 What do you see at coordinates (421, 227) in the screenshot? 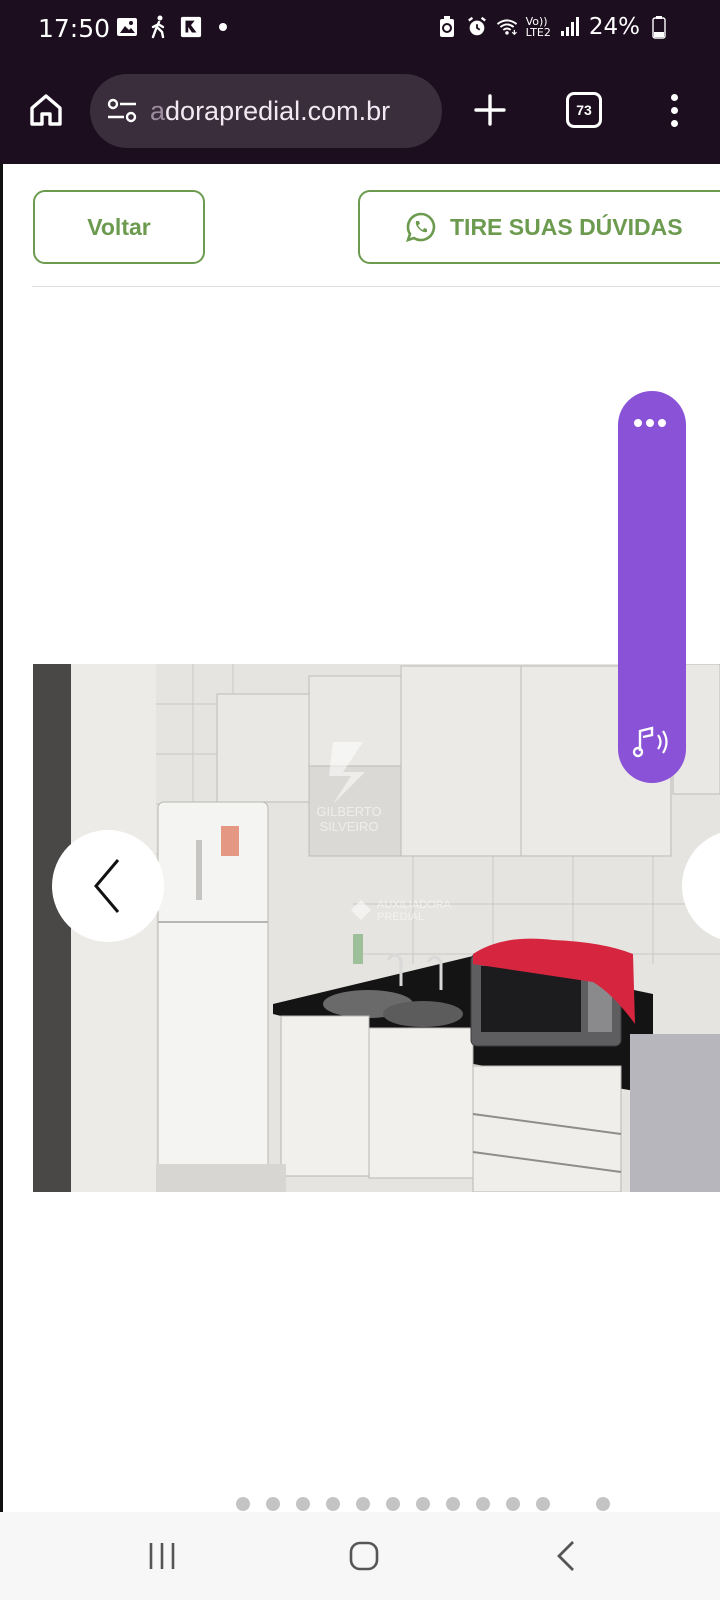
I see `whatsapp-icon` at bounding box center [421, 227].